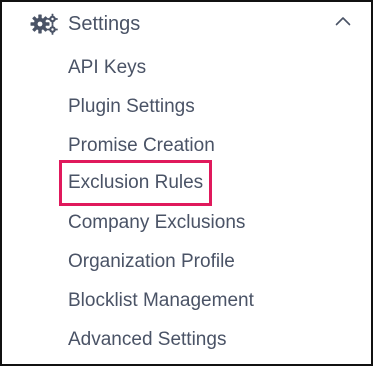  I want to click on menu-item-promise-creation: Promise Creation, so click(141, 146).